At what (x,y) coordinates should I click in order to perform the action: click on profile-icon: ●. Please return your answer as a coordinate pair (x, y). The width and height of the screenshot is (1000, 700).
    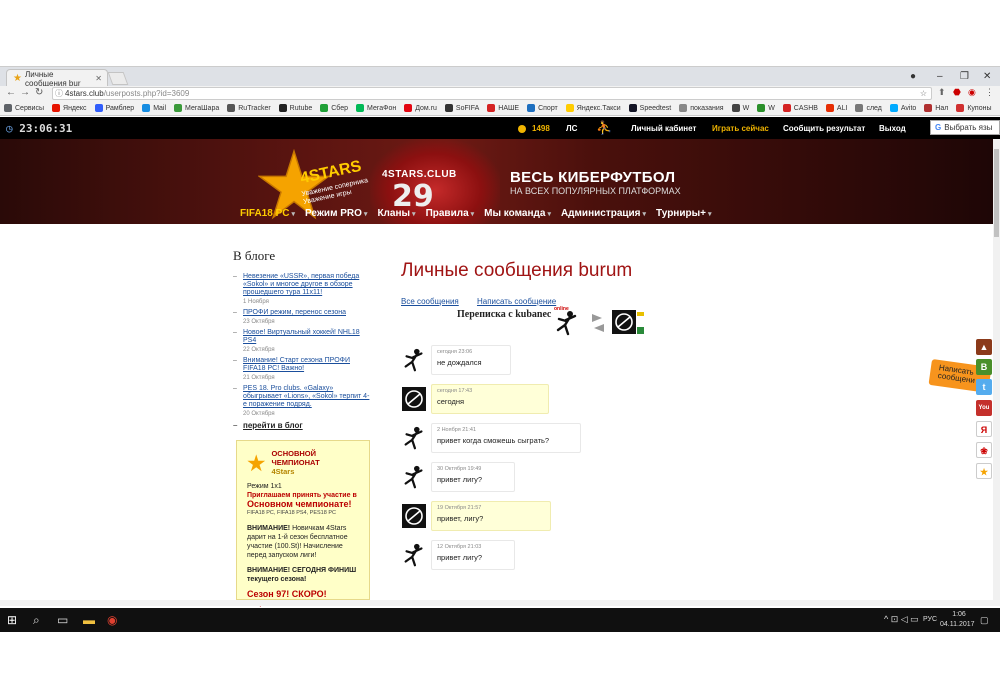
    Looking at the image, I should click on (913, 76).